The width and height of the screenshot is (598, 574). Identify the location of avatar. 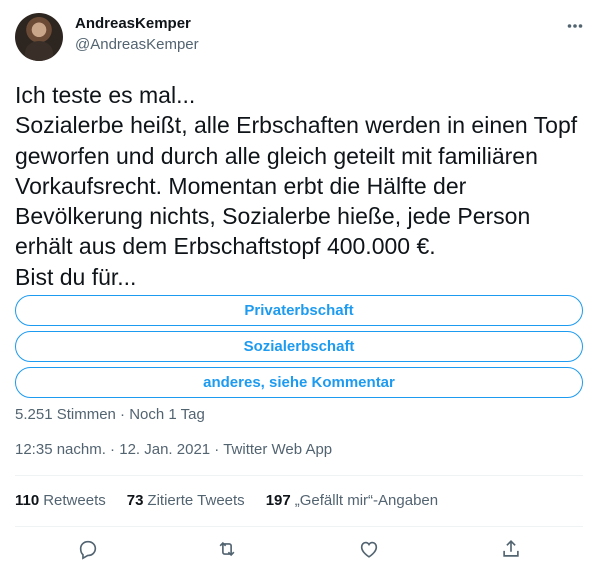
(39, 37).